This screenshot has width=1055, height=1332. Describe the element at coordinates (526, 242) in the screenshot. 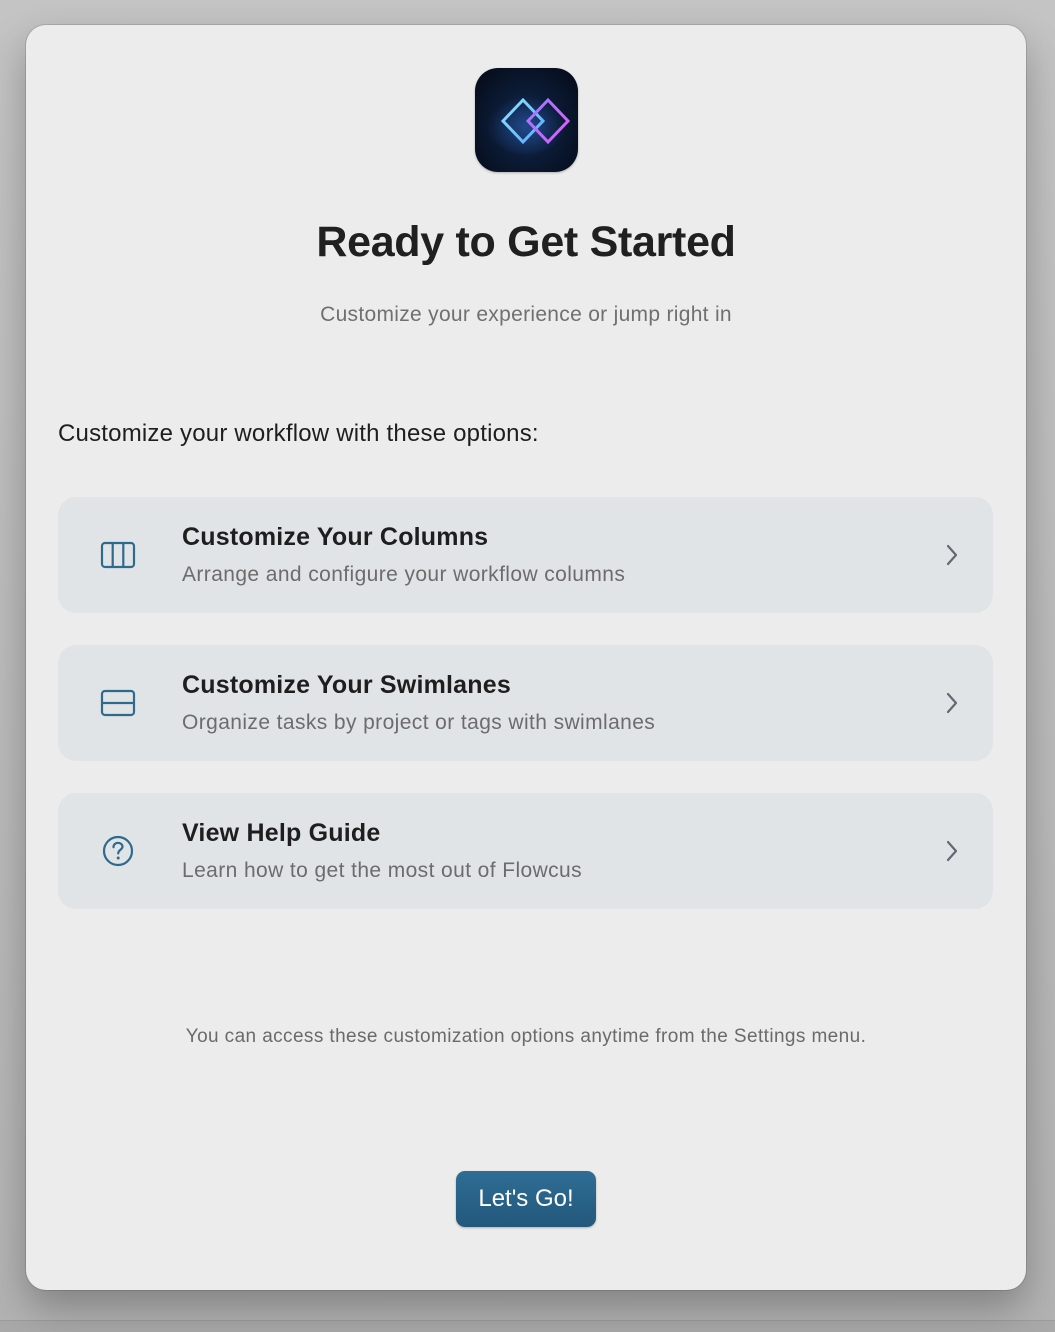

I see `dialog-title: Ready to Get Started` at that location.